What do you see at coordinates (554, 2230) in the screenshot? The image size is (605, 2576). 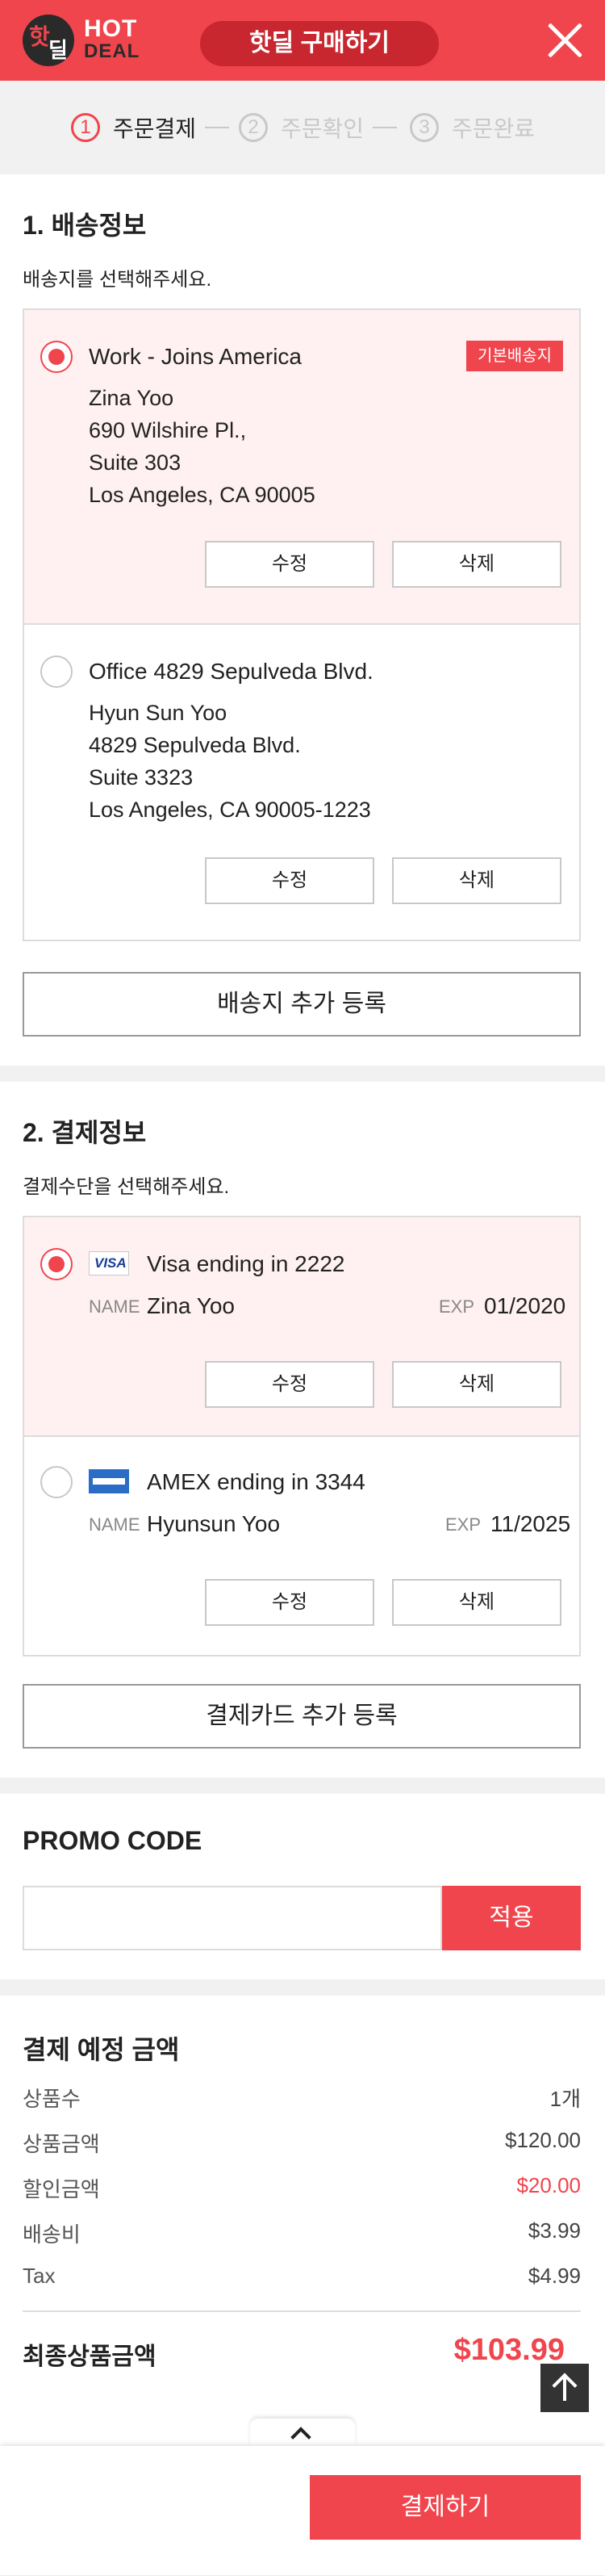 I see `summary-value: $3.99` at bounding box center [554, 2230].